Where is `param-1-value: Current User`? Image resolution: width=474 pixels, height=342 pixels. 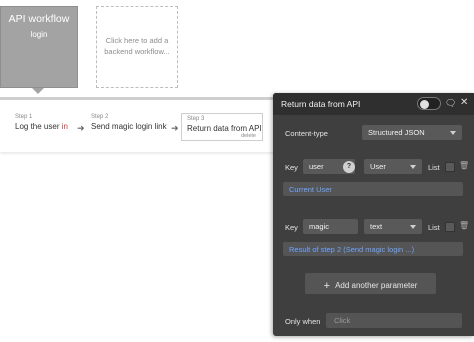 param-1-value: Current User is located at coordinates (373, 189).